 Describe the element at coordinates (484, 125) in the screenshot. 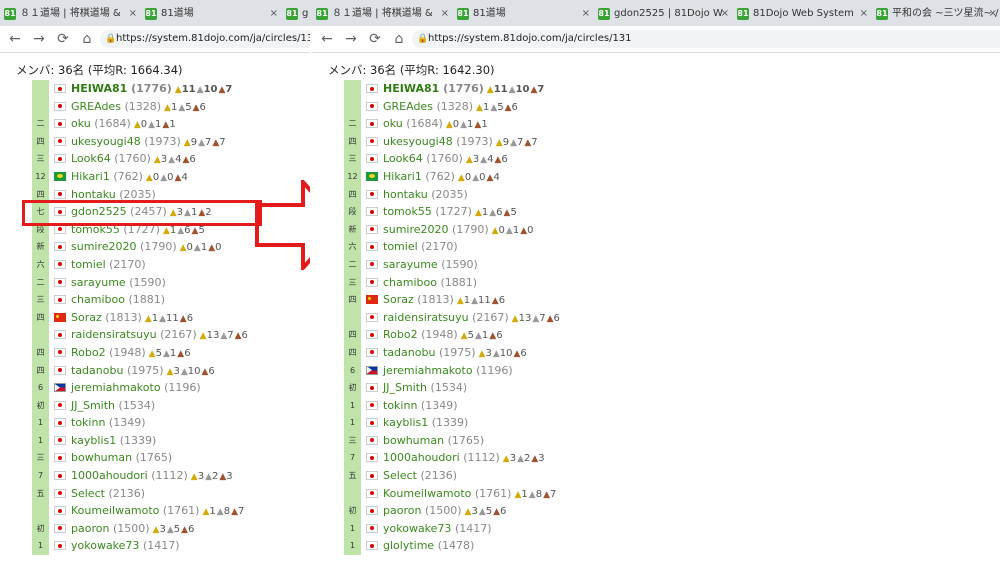

I see `bronze-medal-count: 1` at that location.